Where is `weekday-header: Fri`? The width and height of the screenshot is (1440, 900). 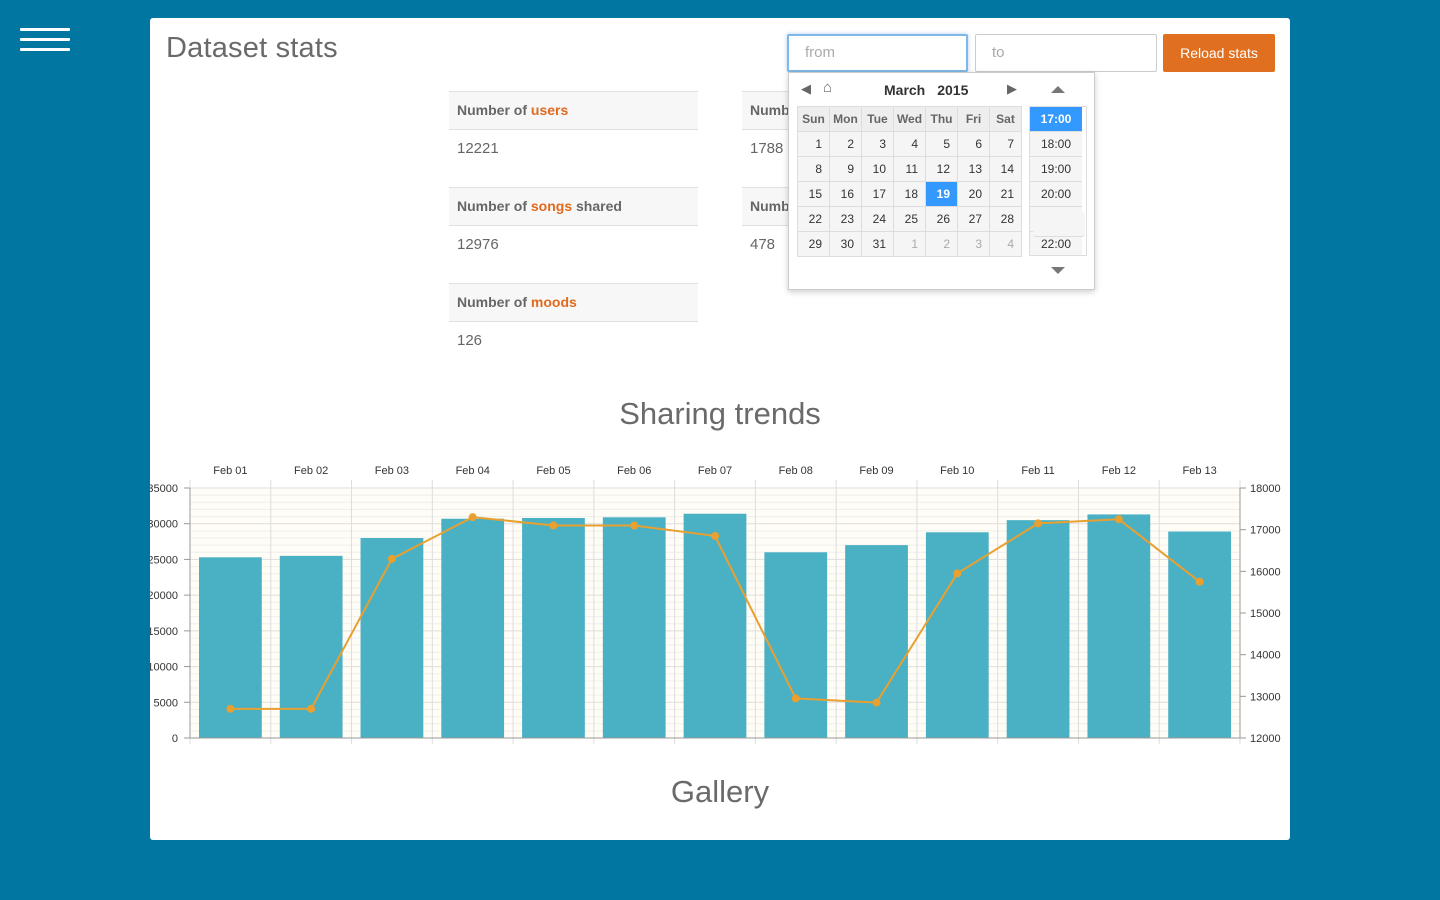 weekday-header: Fri is located at coordinates (973, 119).